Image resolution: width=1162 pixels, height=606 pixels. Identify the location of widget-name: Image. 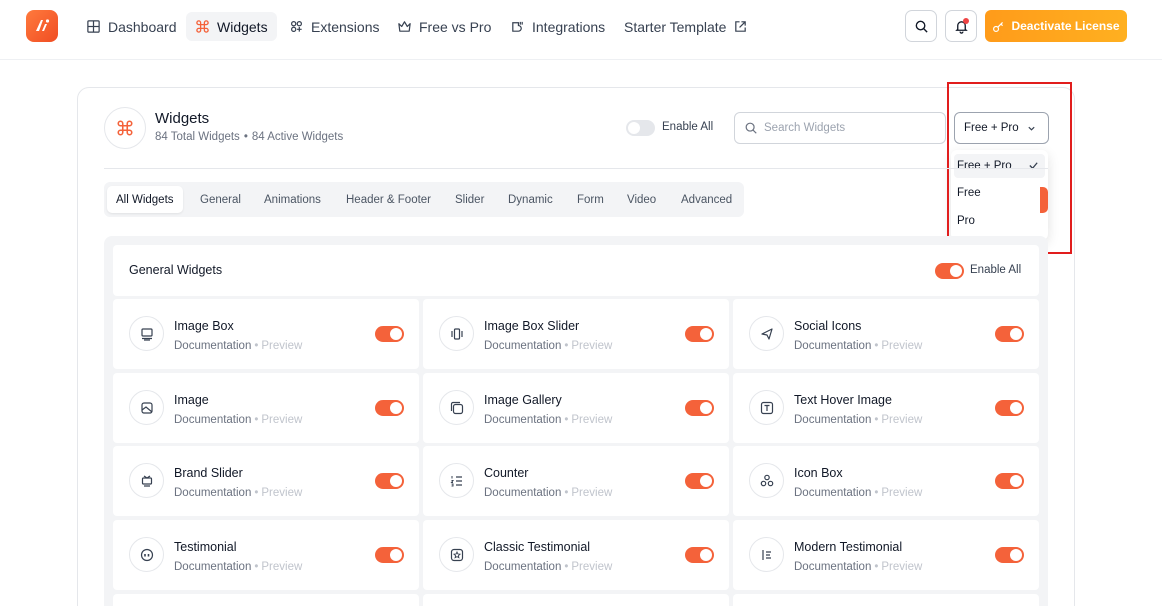
(191, 400).